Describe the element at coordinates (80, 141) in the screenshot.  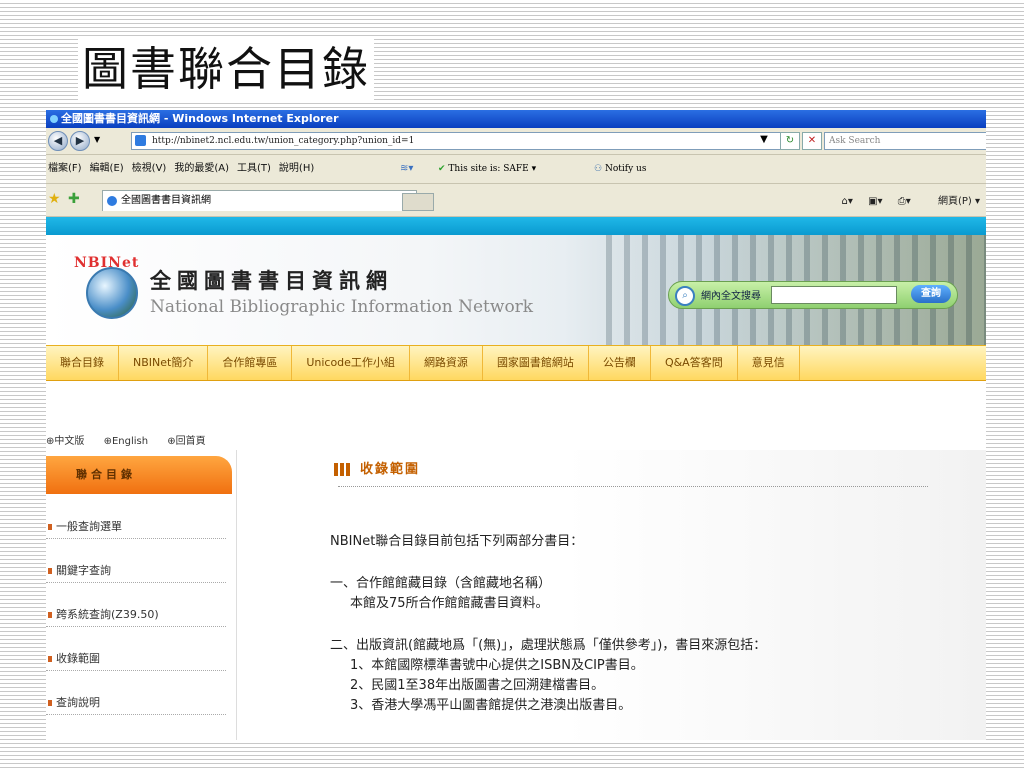
I see `forward-button: ▶` at that location.